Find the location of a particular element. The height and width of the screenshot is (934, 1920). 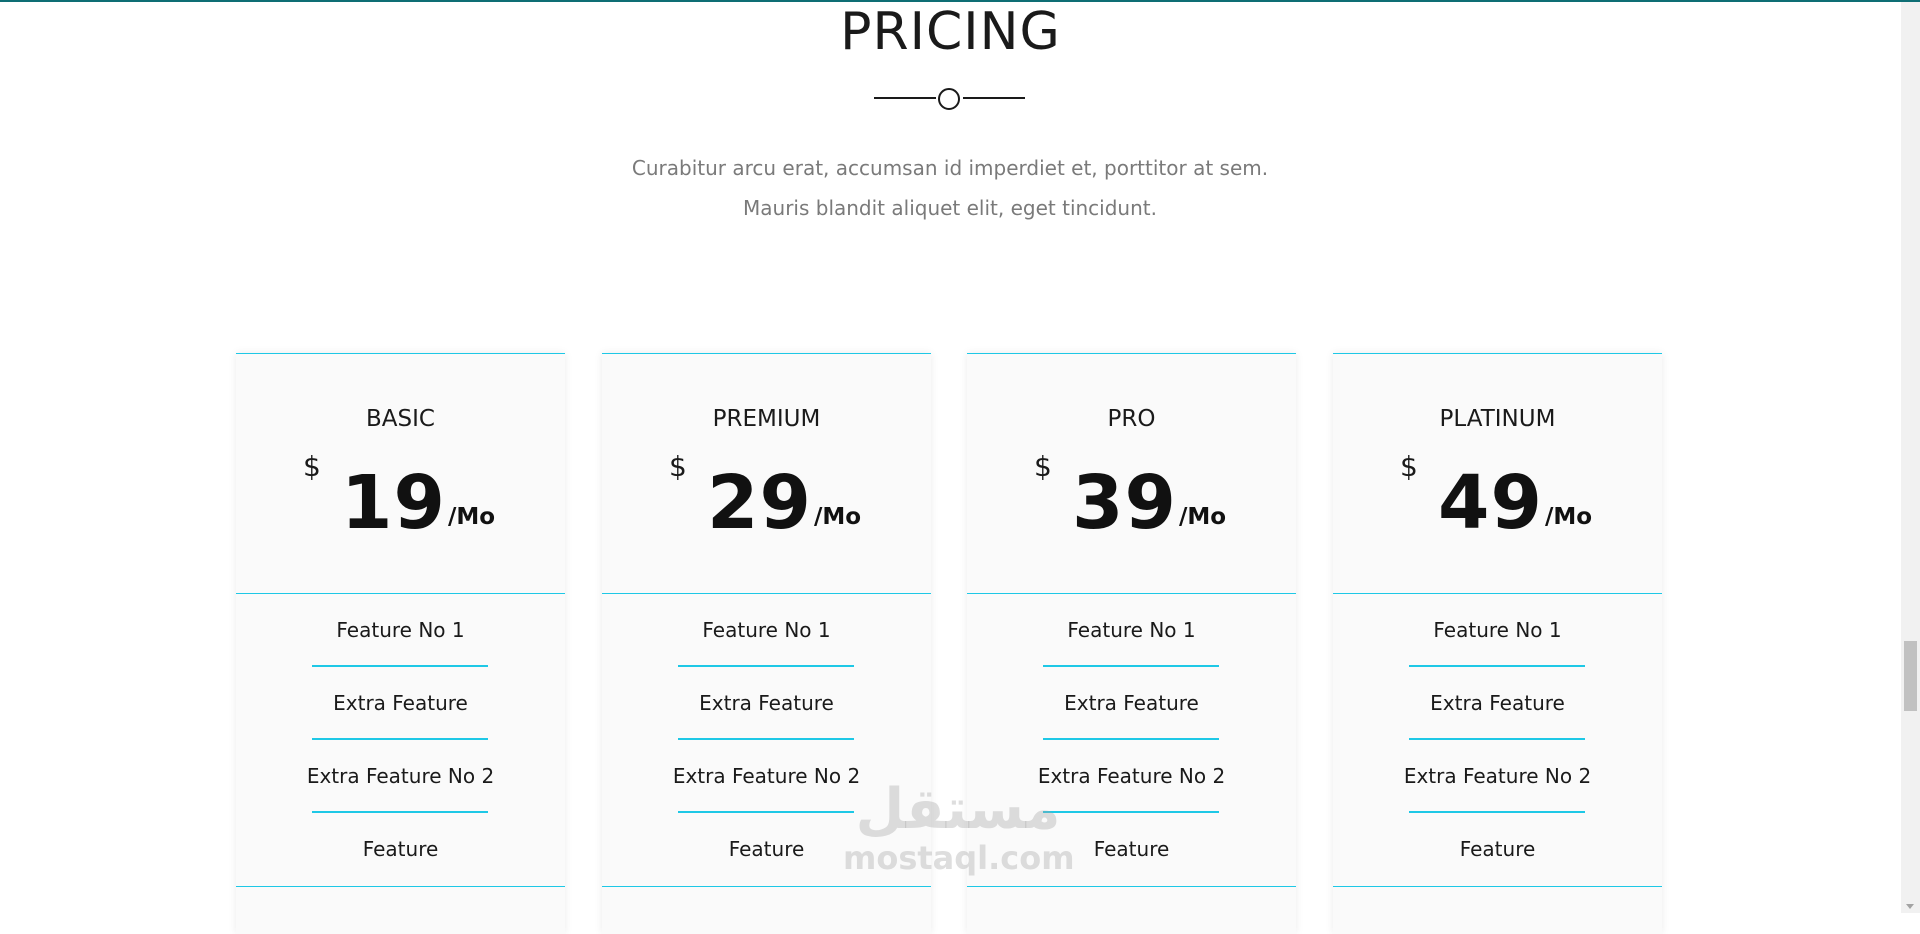

title-divider is located at coordinates (949, 98).